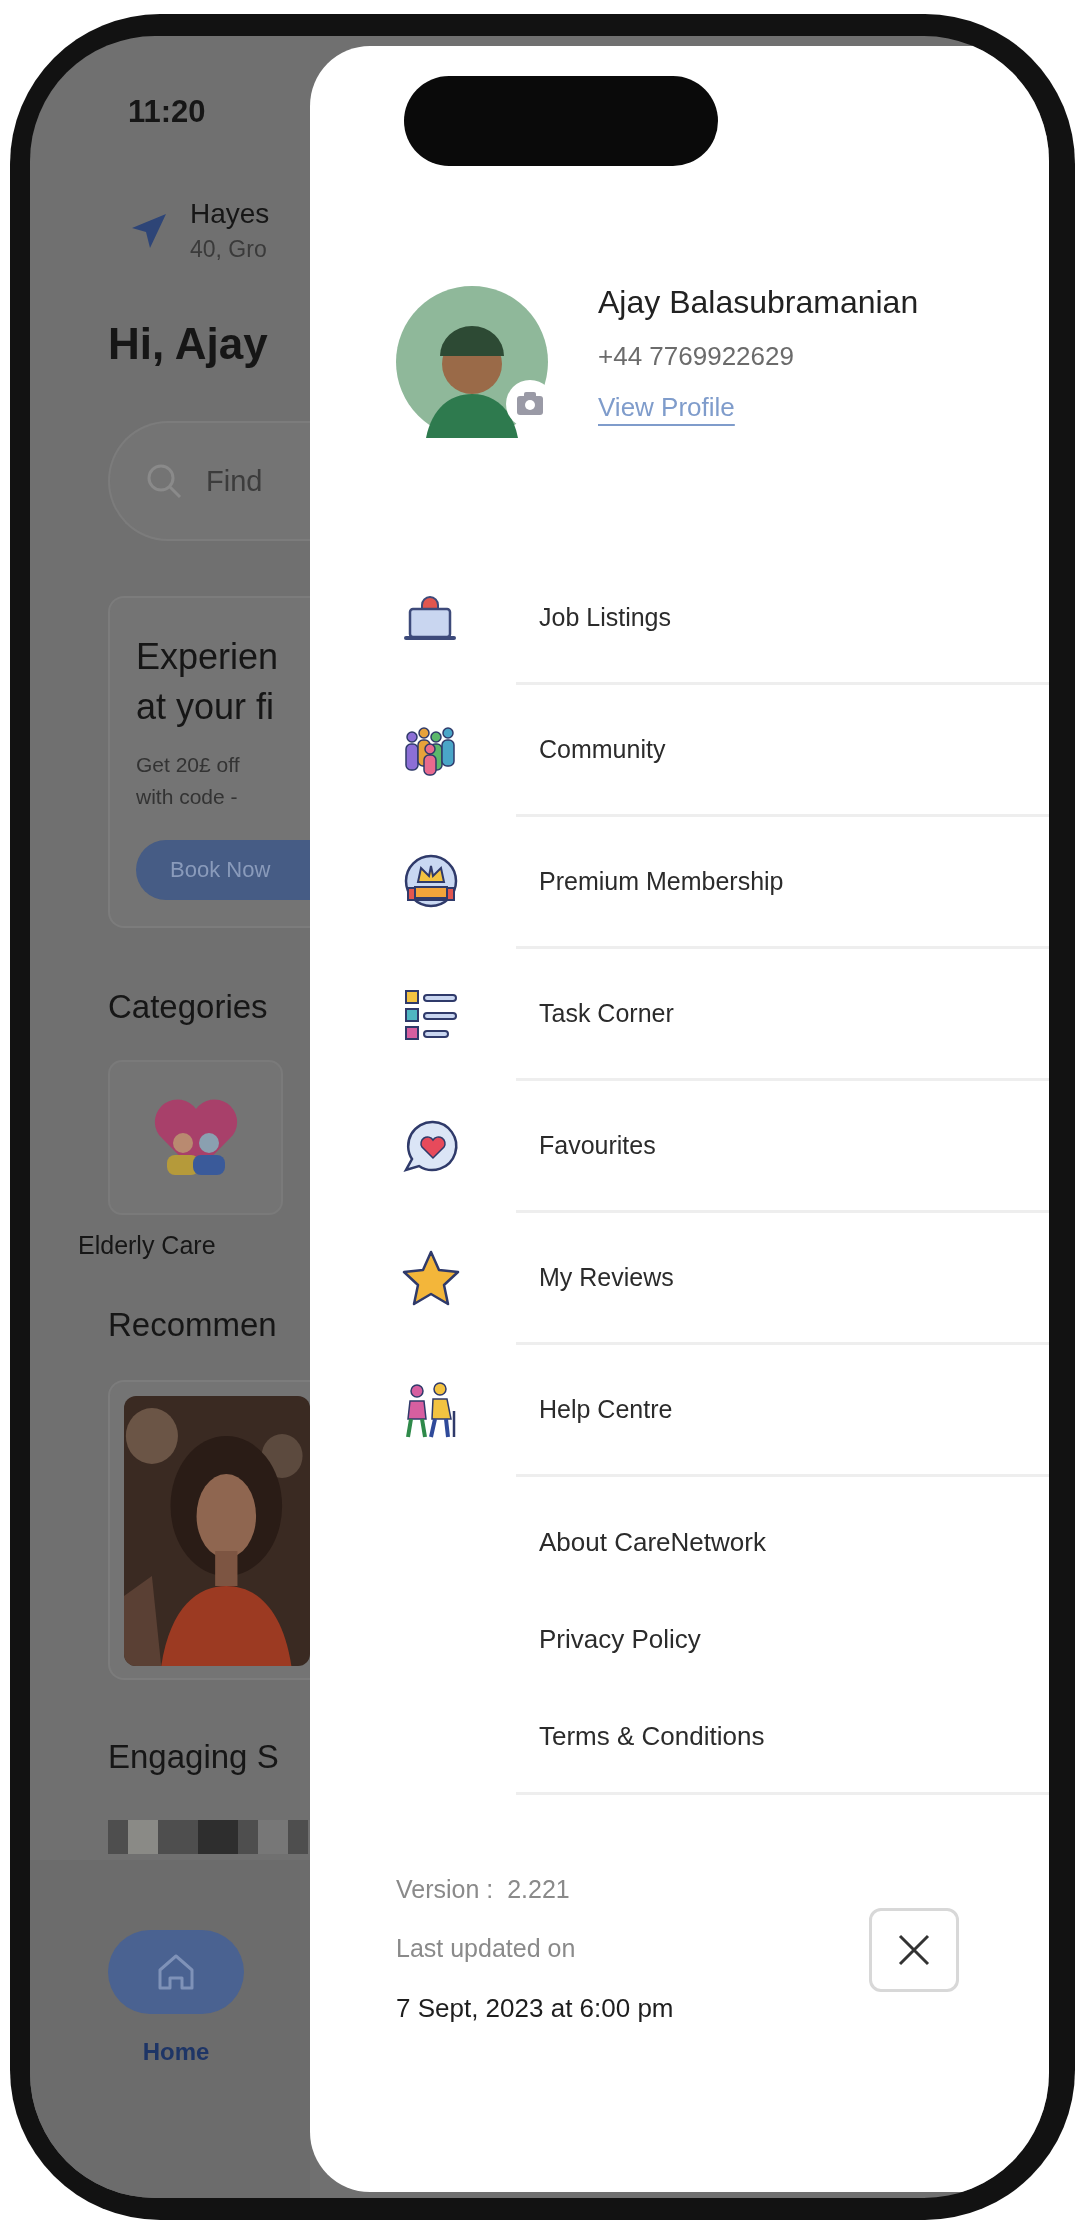 This screenshot has width=1083, height=2238. What do you see at coordinates (652, 1542) in the screenshot?
I see `info-link: About CareNetwork` at bounding box center [652, 1542].